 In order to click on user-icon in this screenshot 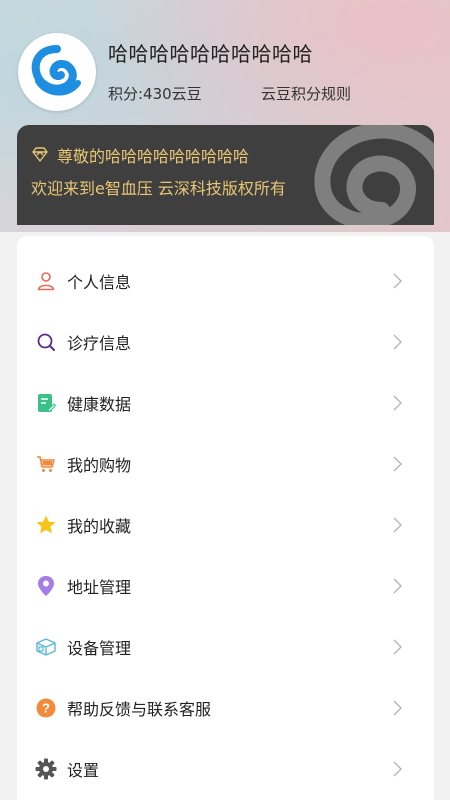, I will do `click(46, 281)`.